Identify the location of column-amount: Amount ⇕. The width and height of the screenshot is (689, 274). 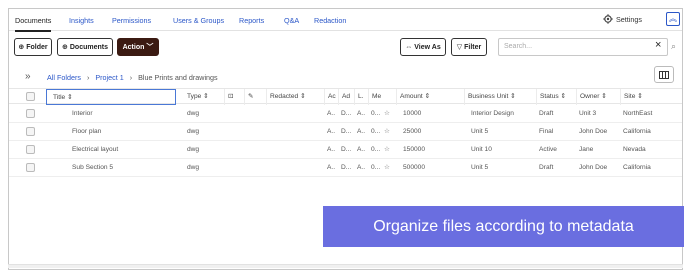
(430, 97).